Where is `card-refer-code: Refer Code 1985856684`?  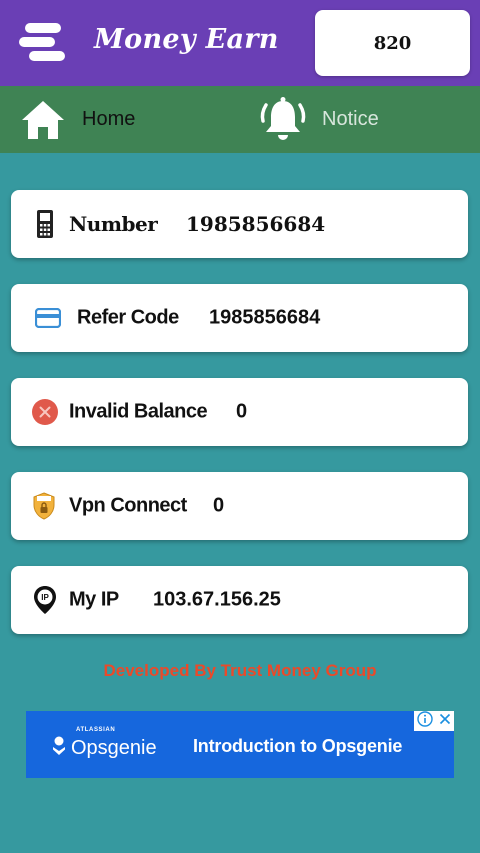 card-refer-code: Refer Code 1985856684 is located at coordinates (239, 318).